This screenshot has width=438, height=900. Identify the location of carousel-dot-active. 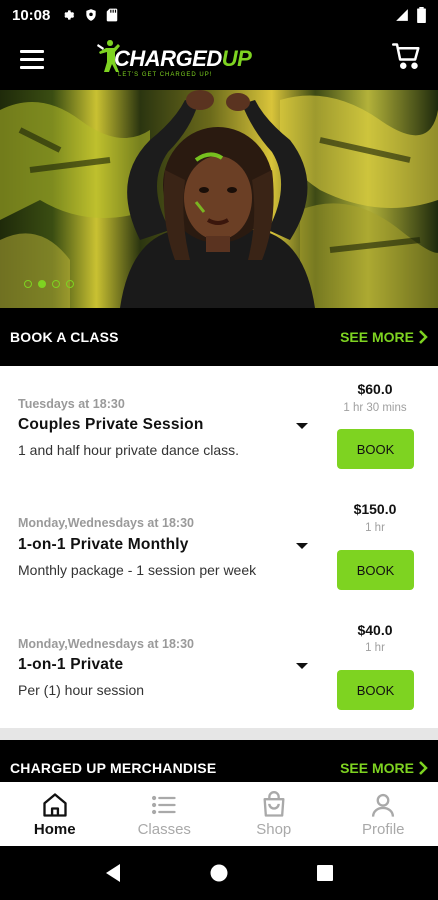
(42, 284).